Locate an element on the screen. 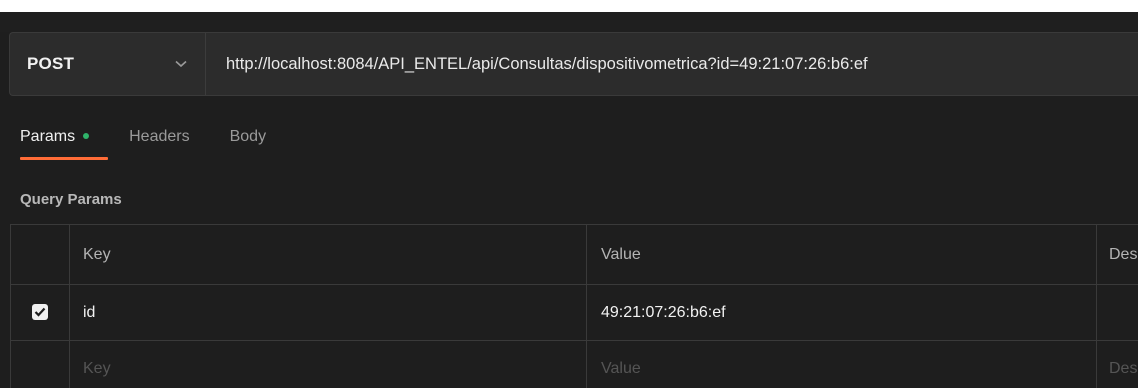 Image resolution: width=1138 pixels, height=388 pixels. table-row: id 49:21:07:26:b6:ef is located at coordinates (574, 312).